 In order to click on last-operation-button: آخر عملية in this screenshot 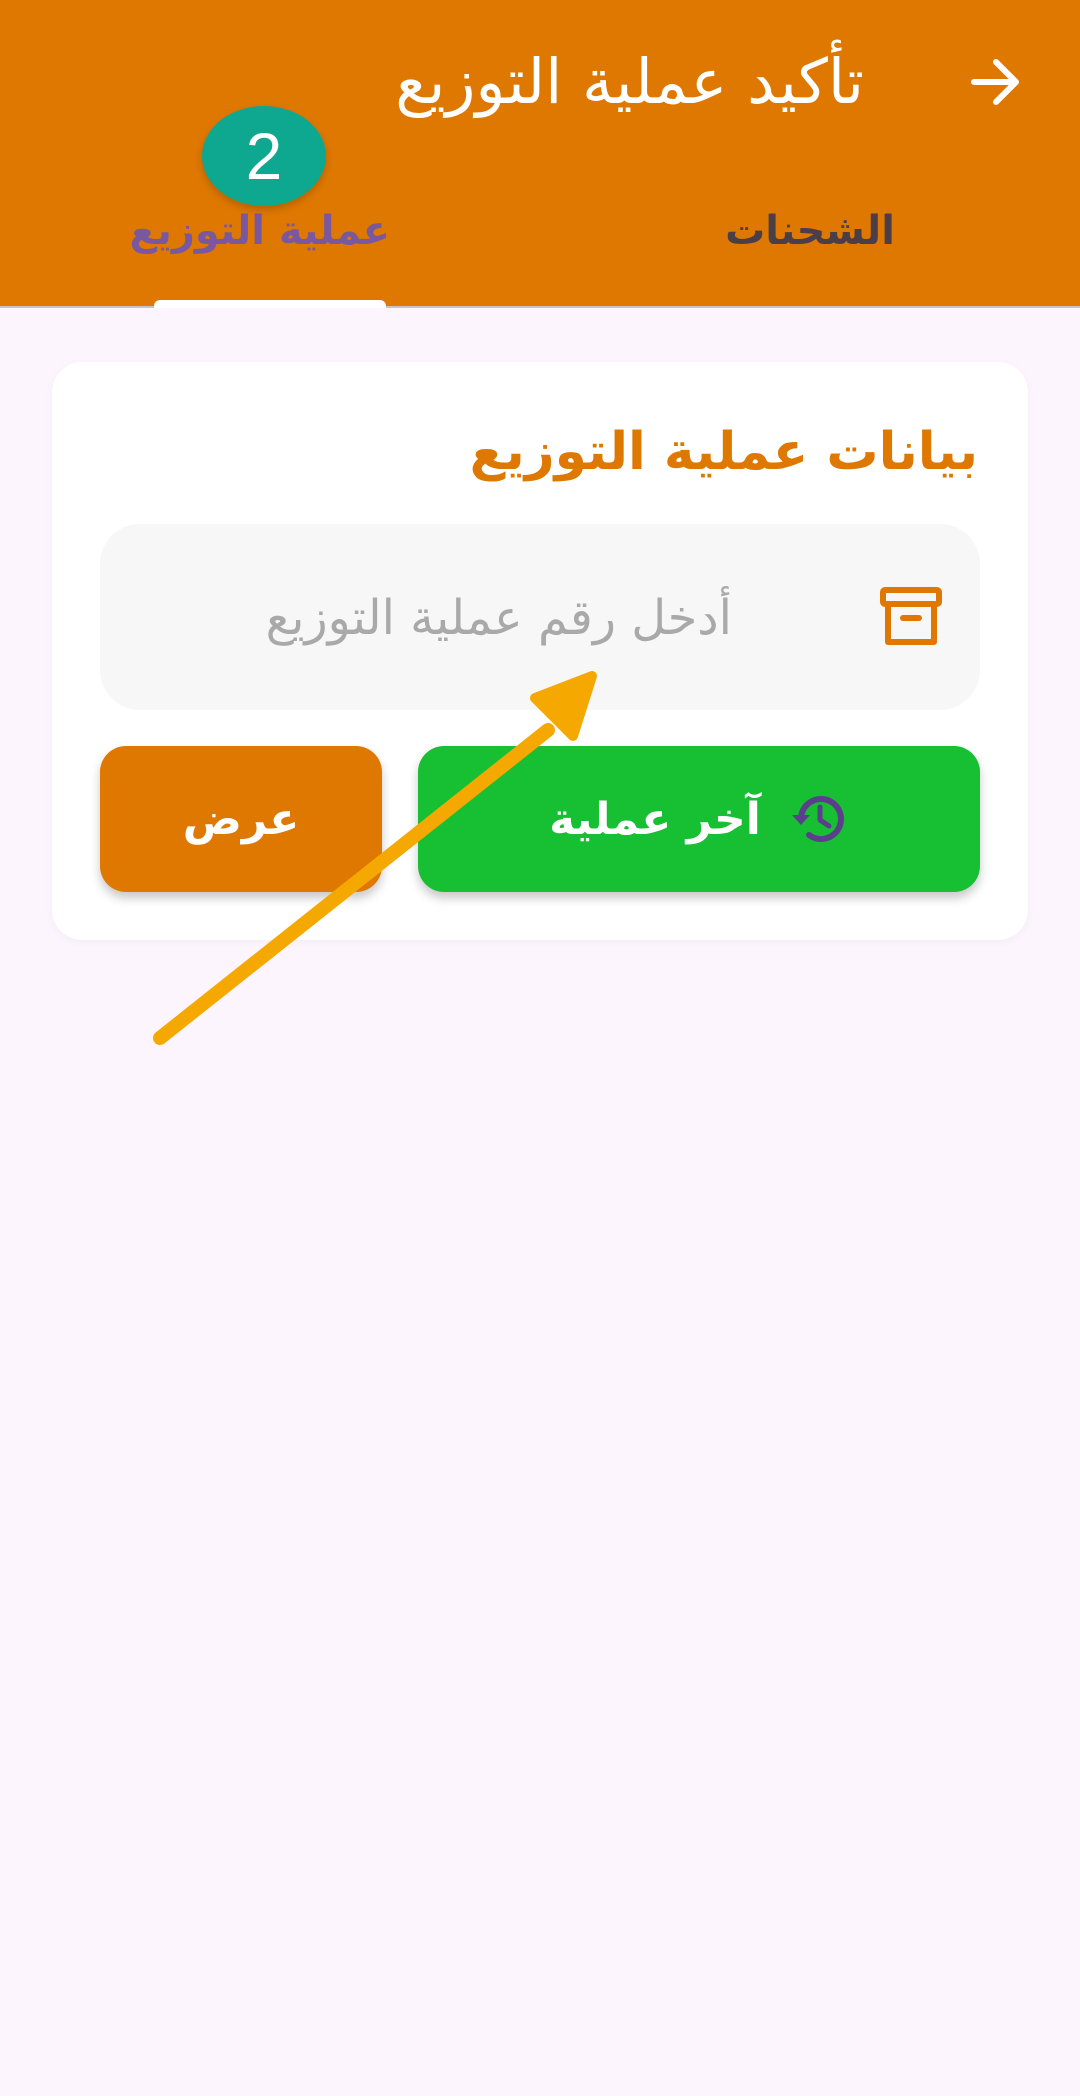, I will do `click(699, 819)`.